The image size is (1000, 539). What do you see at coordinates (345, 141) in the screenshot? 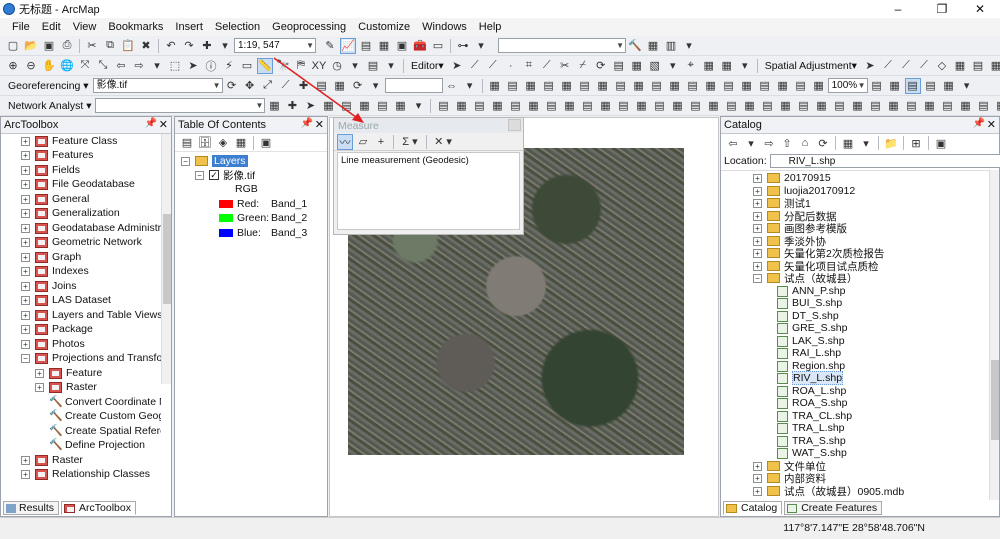
I see `measure-line-icon: 〰` at bounding box center [345, 141].